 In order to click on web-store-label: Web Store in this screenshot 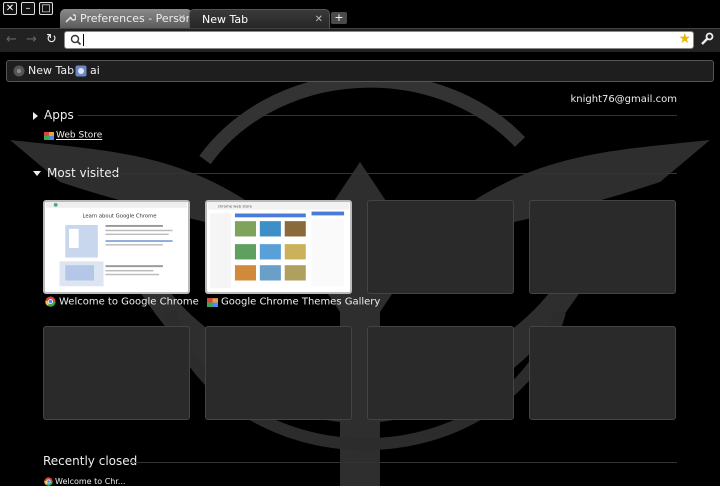, I will do `click(79, 135)`.